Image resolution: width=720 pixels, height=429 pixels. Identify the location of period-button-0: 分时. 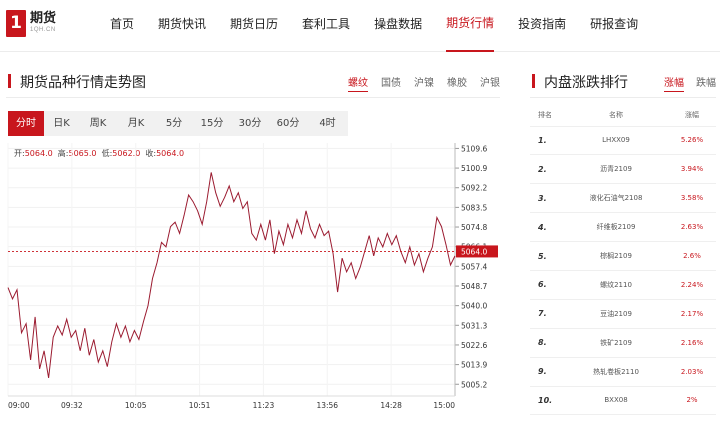
(26, 123).